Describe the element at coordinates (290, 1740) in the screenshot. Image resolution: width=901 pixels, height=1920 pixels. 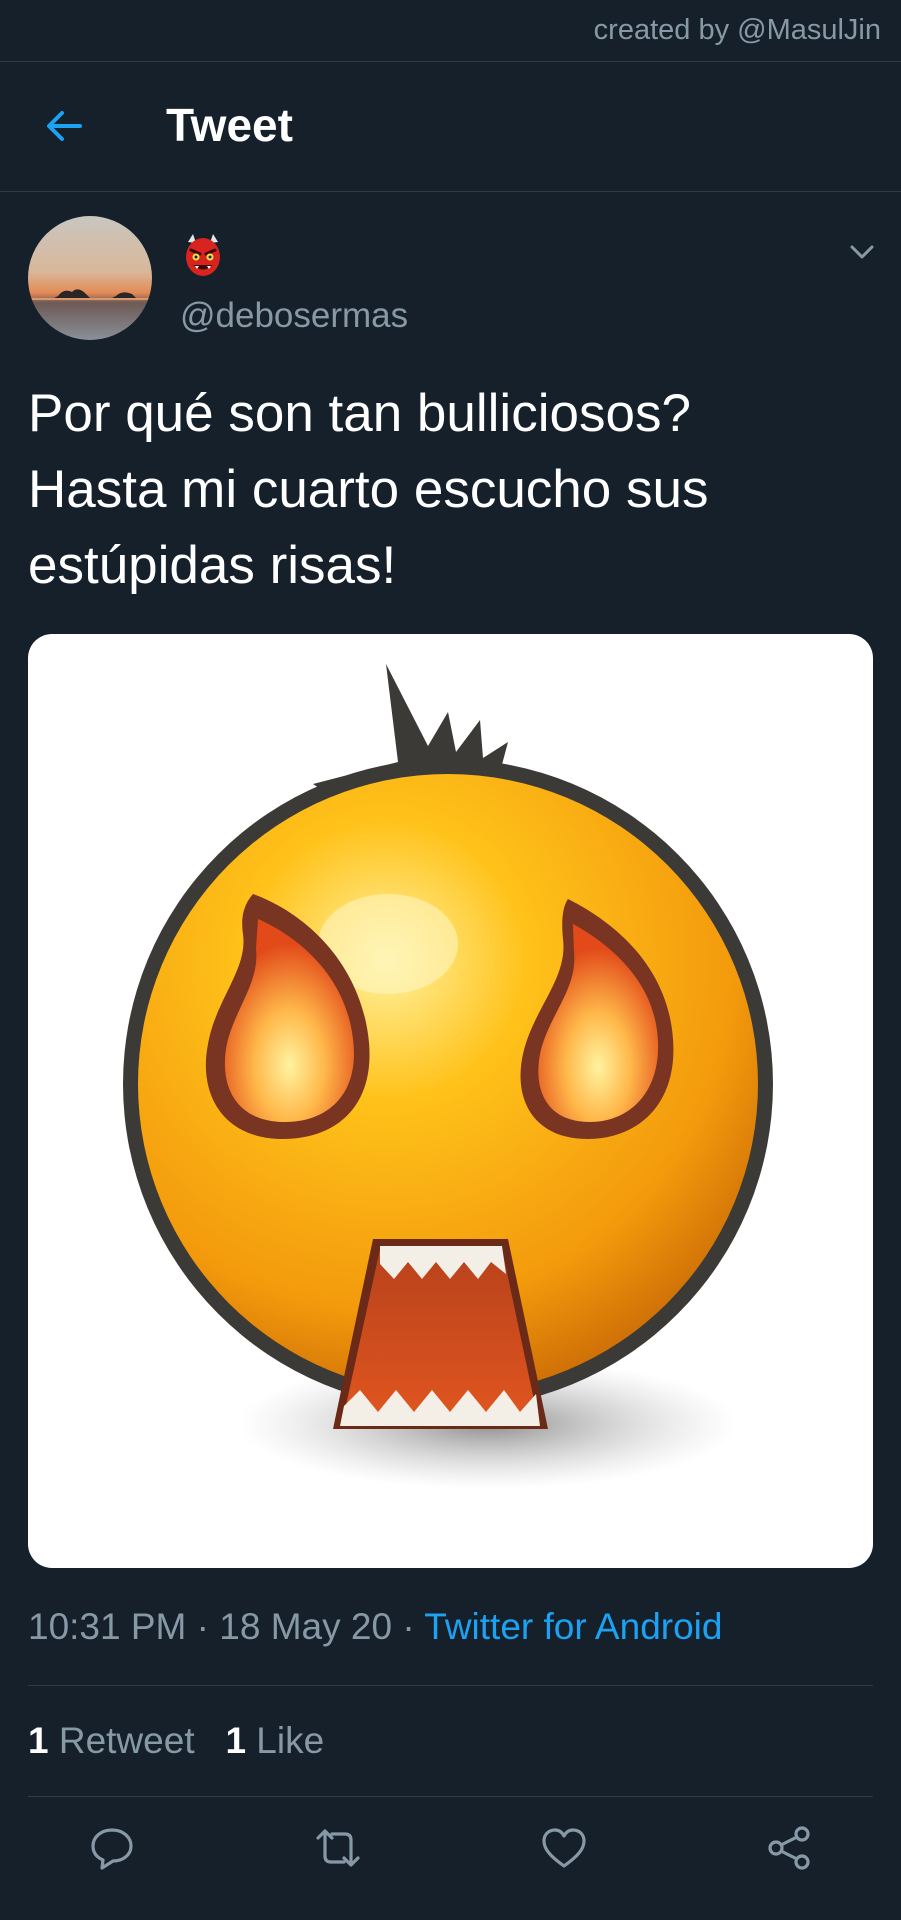
I see `likes-label: Like` at that location.